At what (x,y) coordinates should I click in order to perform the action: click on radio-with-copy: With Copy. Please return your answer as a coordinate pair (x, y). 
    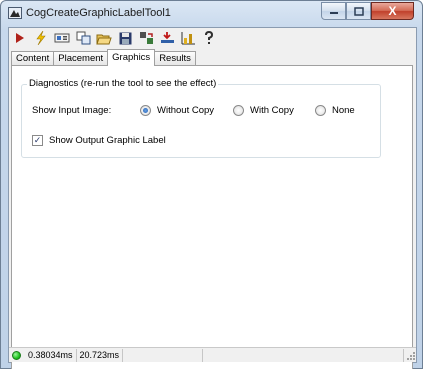
    Looking at the image, I should click on (263, 110).